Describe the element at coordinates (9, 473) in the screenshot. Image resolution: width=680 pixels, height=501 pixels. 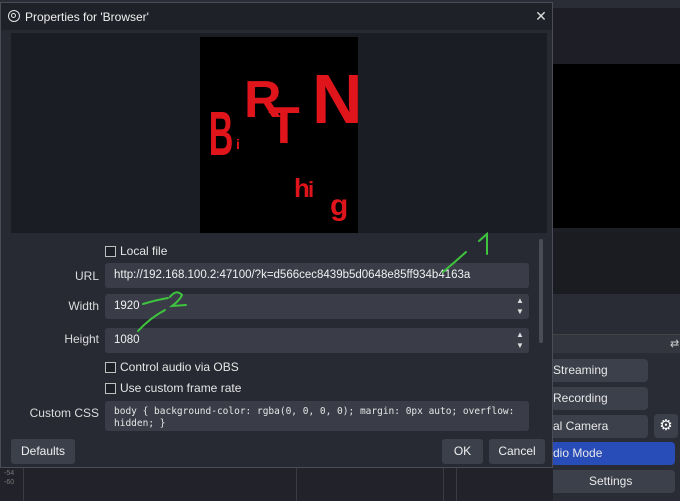
I see `meter-tick: -54` at that location.